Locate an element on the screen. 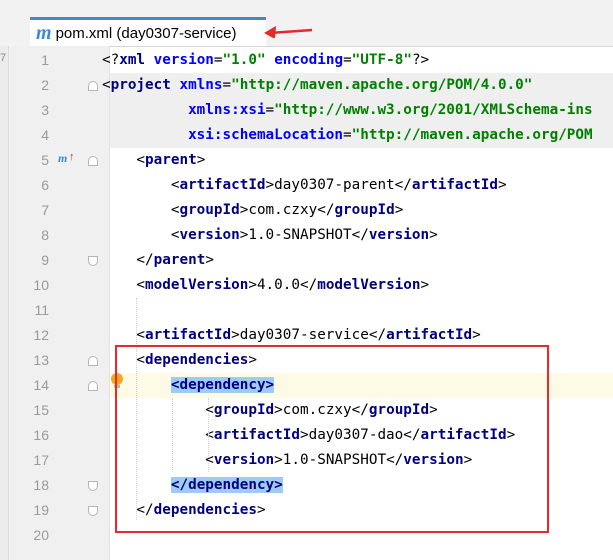  line-number: 12 is located at coordinates (41, 335).